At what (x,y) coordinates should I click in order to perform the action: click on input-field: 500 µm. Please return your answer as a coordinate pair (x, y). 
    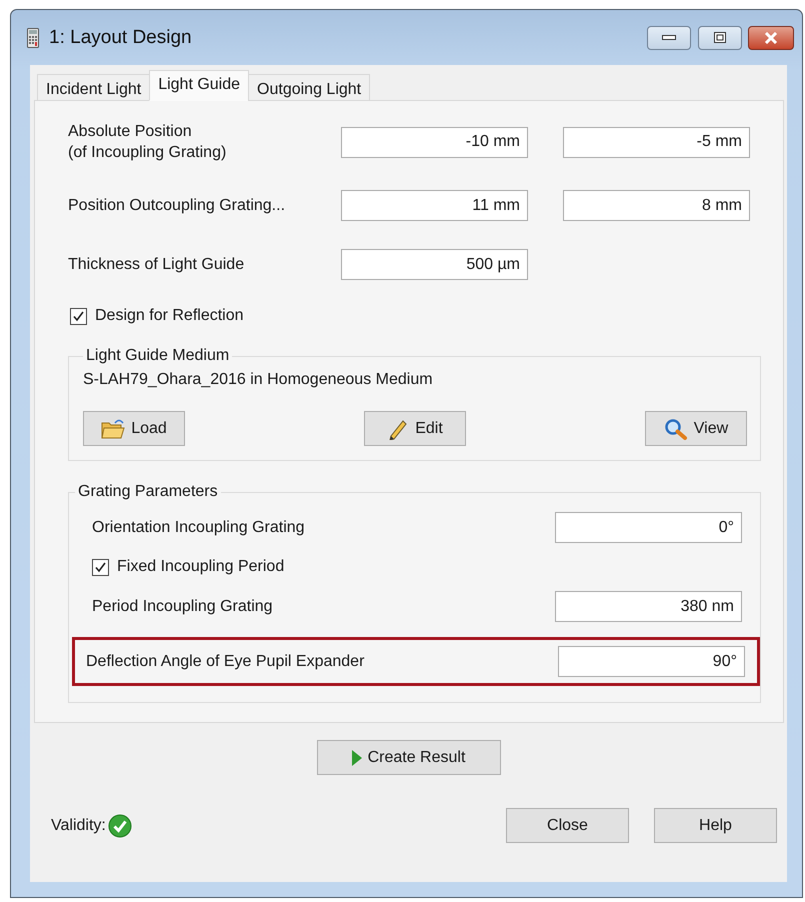
    Looking at the image, I should click on (434, 264).